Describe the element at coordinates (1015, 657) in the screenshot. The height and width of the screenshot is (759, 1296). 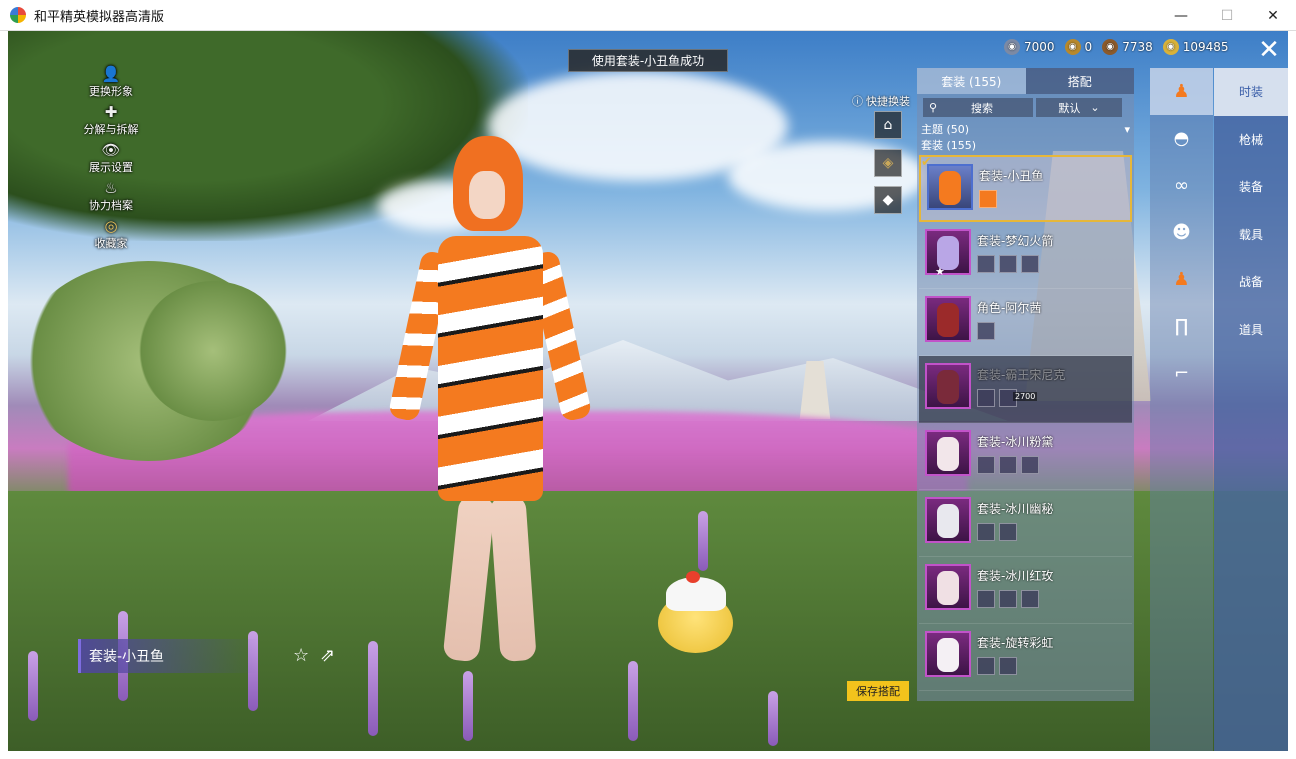
I see `item-body: 套装-旋转彩虹` at that location.